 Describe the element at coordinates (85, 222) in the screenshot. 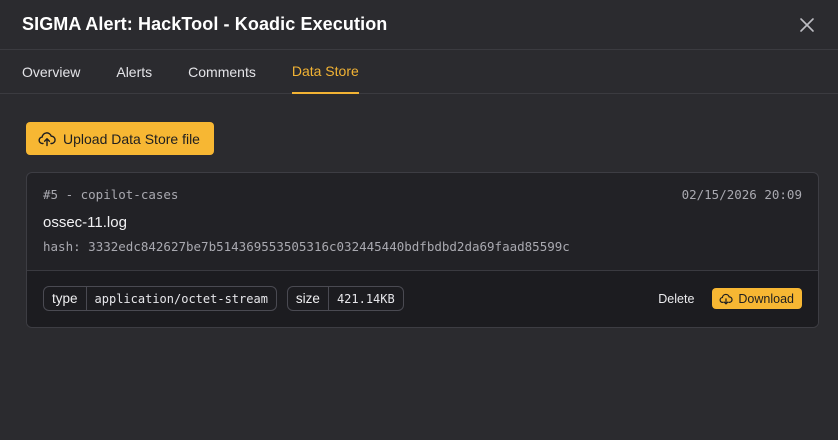

I see `file-name: ossec-11.log` at that location.